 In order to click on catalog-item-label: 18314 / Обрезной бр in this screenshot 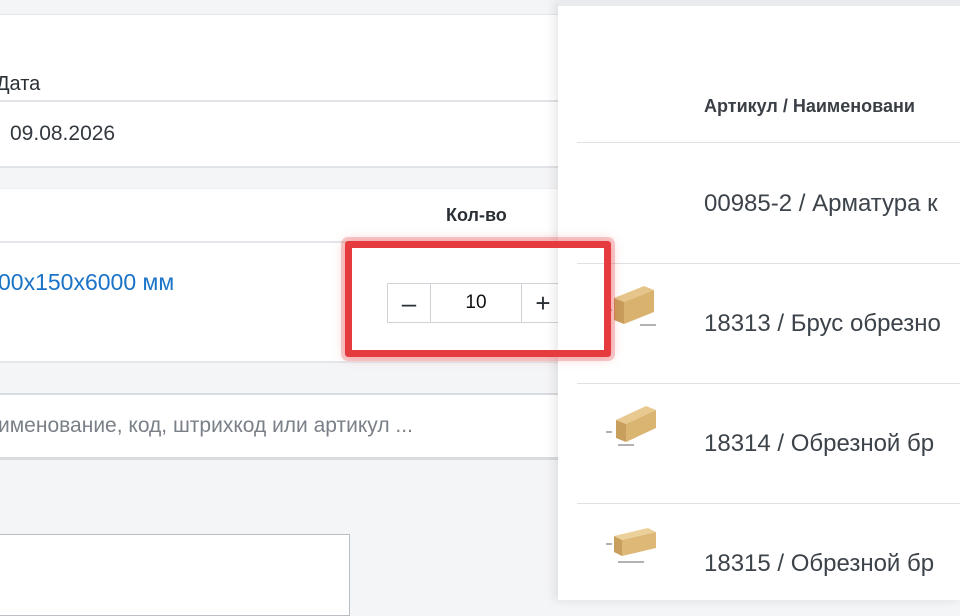, I will do `click(819, 444)`.